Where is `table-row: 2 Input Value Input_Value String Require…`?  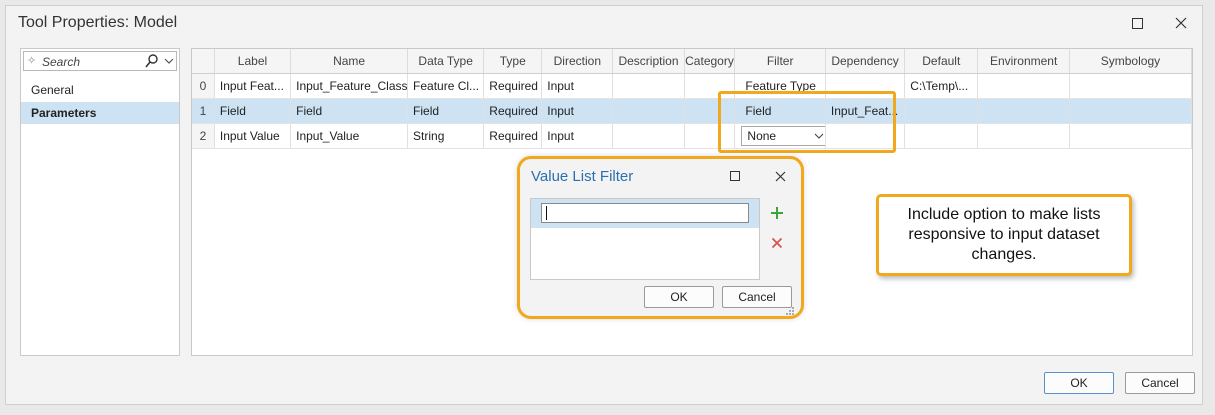
table-row: 2 Input Value Input_Value String Require… is located at coordinates (692, 136).